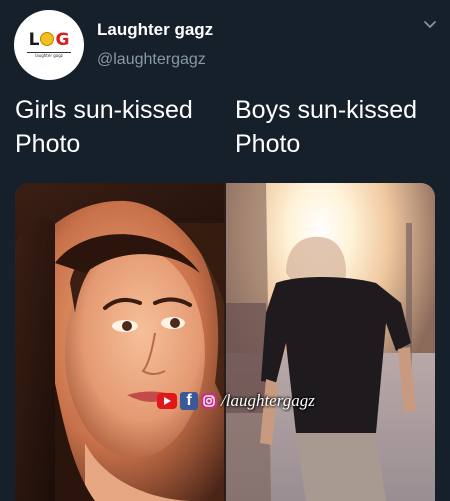 The width and height of the screenshot is (450, 501). I want to click on logo-emoji-icon, so click(47, 39).